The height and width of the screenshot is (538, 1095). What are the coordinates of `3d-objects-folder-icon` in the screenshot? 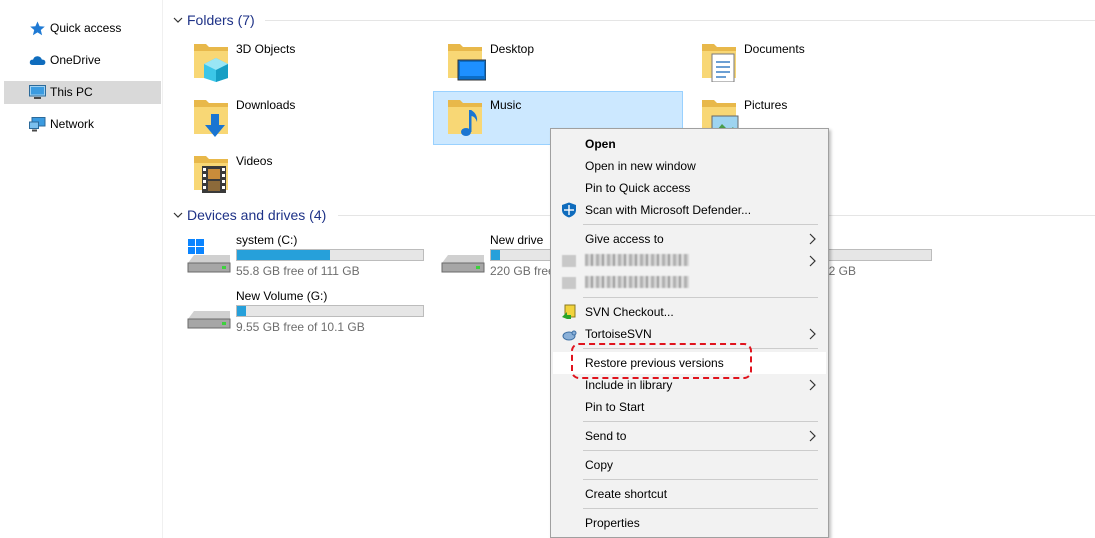 It's located at (211, 63).